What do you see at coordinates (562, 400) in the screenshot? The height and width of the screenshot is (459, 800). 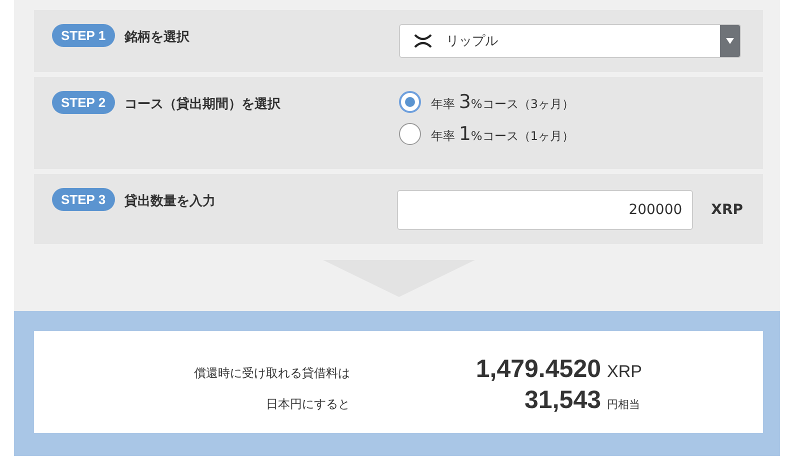 I see `result-value: 31,543` at bounding box center [562, 400].